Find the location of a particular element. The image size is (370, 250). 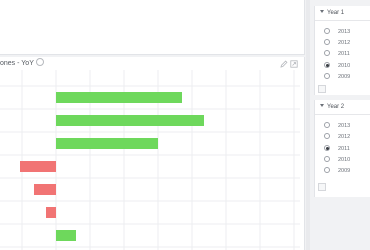

filter-header: Year 1 is located at coordinates (342, 13).